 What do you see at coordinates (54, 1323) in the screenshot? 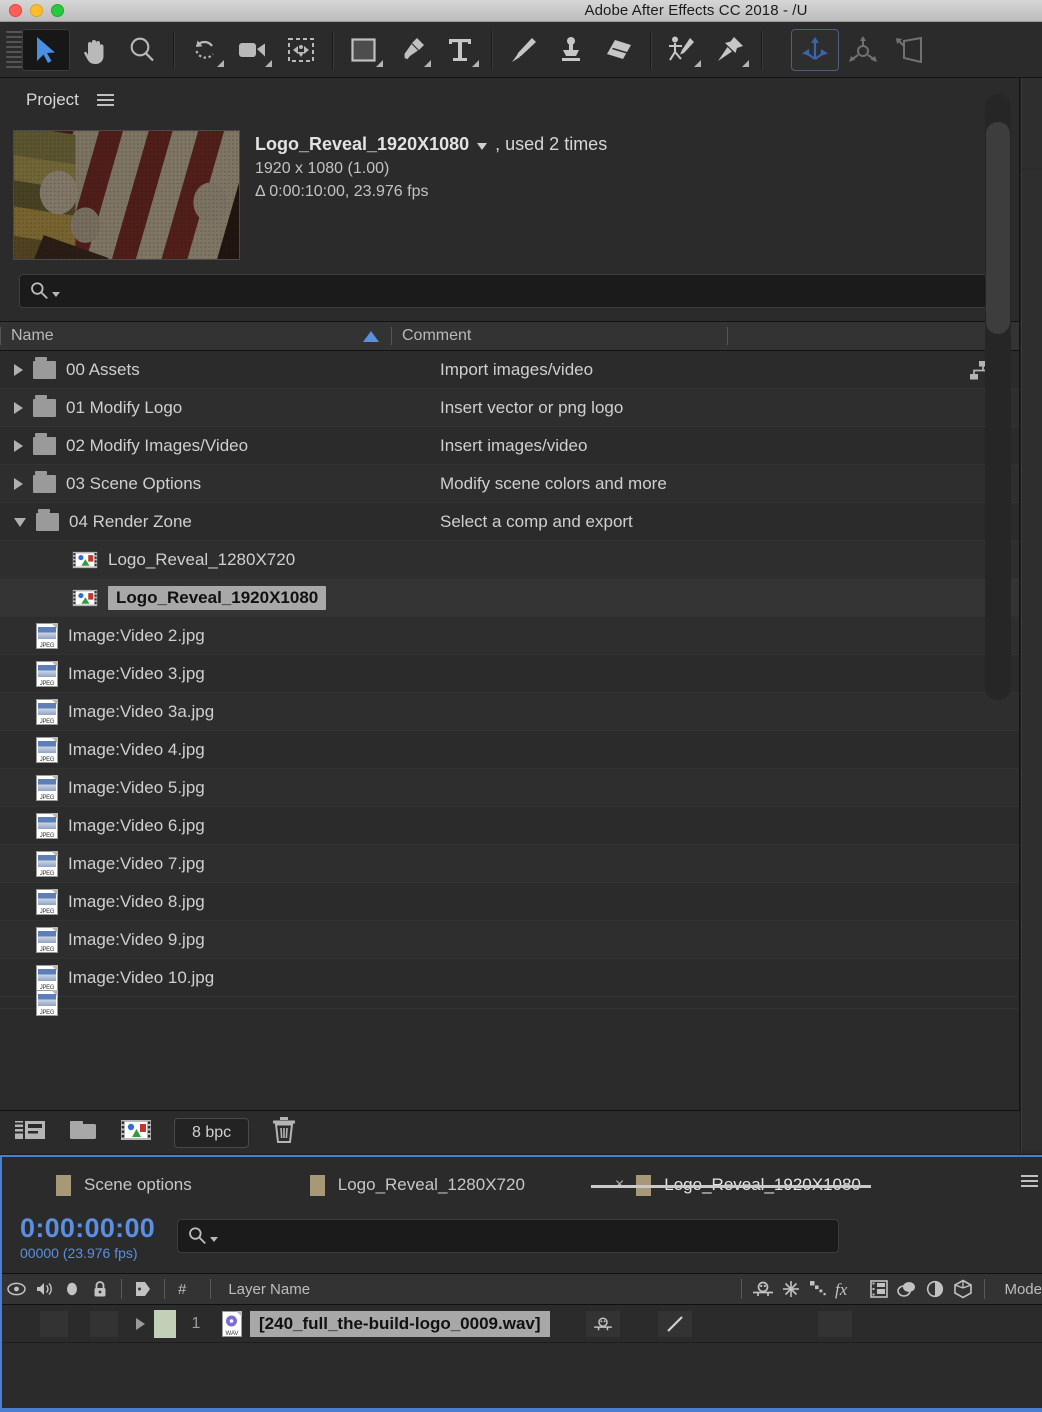
I see `video-switch` at bounding box center [54, 1323].